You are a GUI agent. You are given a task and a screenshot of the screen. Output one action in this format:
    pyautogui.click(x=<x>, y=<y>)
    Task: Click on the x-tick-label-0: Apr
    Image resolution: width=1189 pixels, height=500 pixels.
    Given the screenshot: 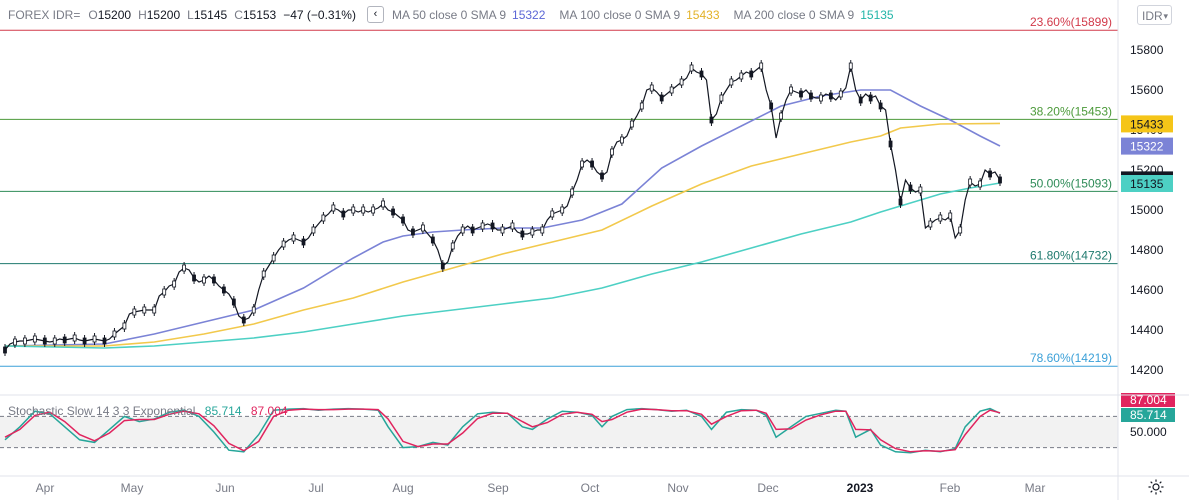 What is the action you would take?
    pyautogui.click(x=45, y=488)
    